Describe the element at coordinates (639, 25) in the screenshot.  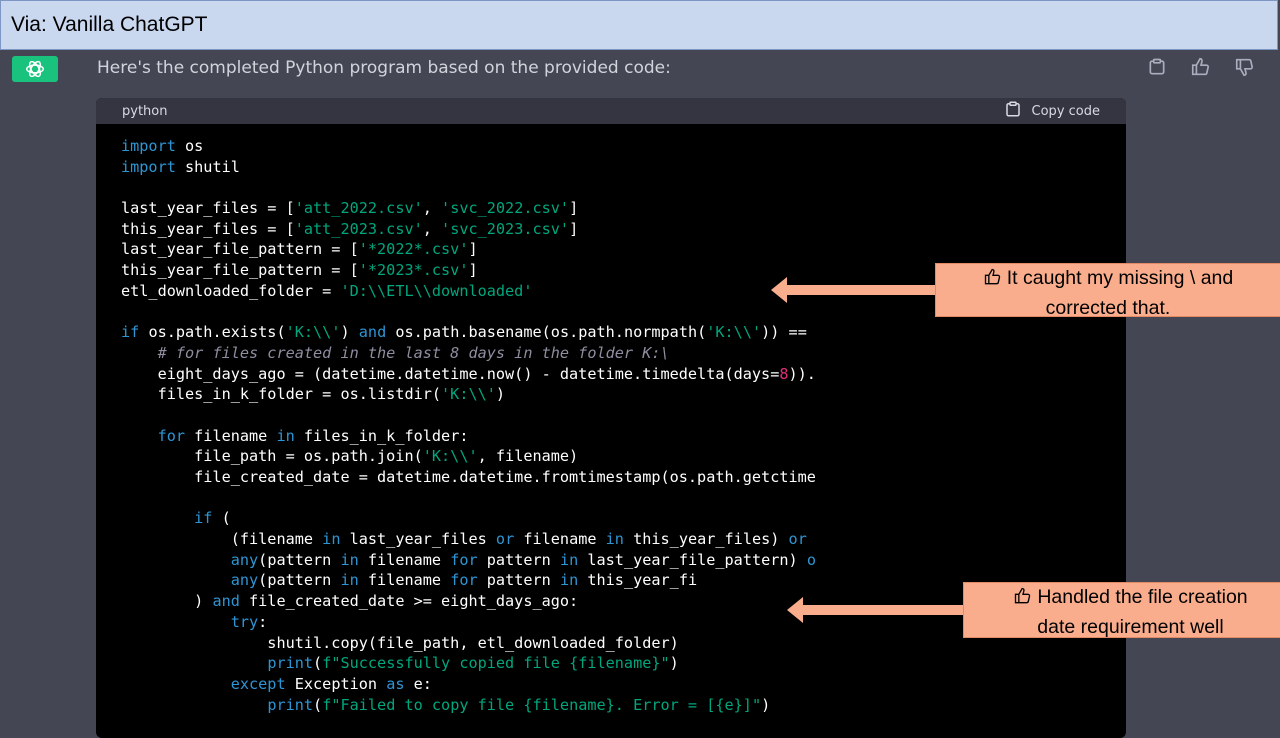
I see `title-bar: Via: Vanilla ChatGPT` at that location.